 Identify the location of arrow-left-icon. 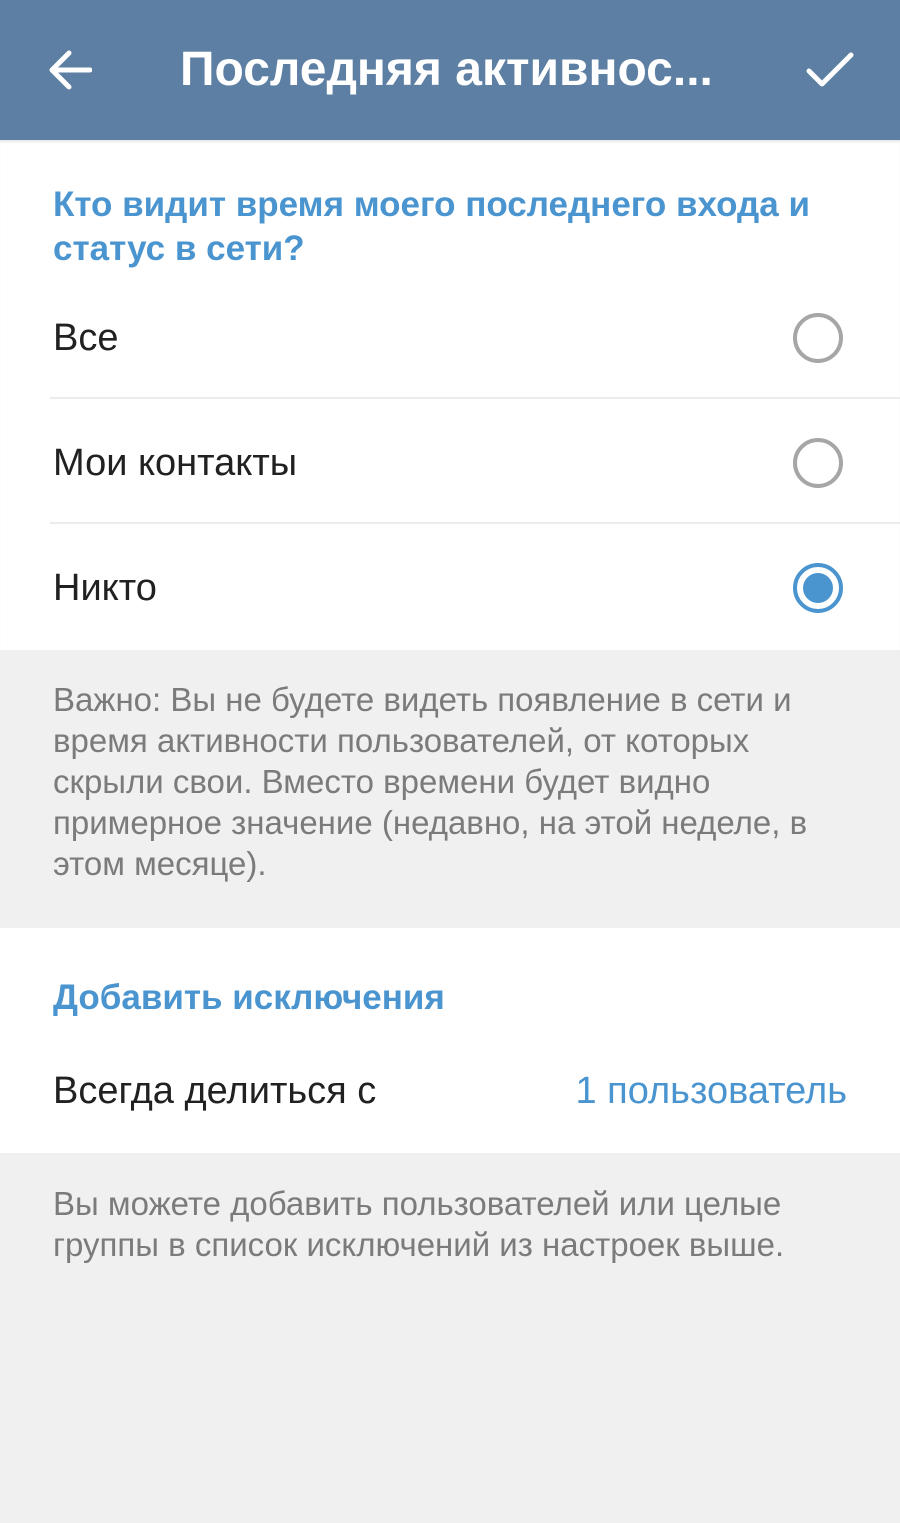
(70, 70).